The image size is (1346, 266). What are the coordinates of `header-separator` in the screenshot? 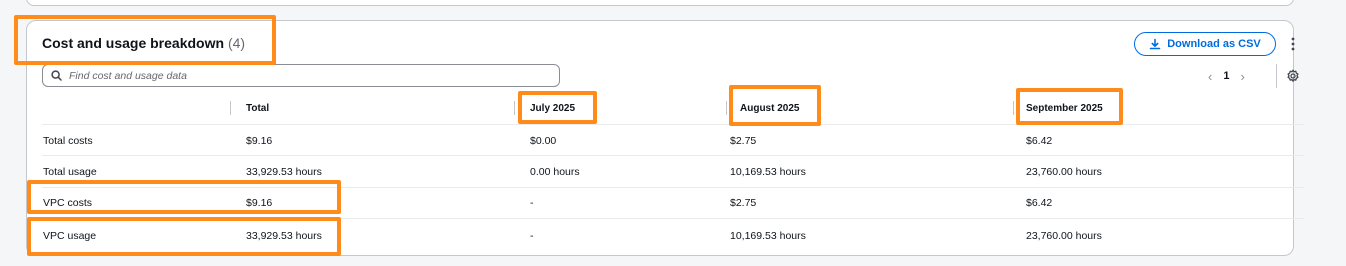 It's located at (673, 124).